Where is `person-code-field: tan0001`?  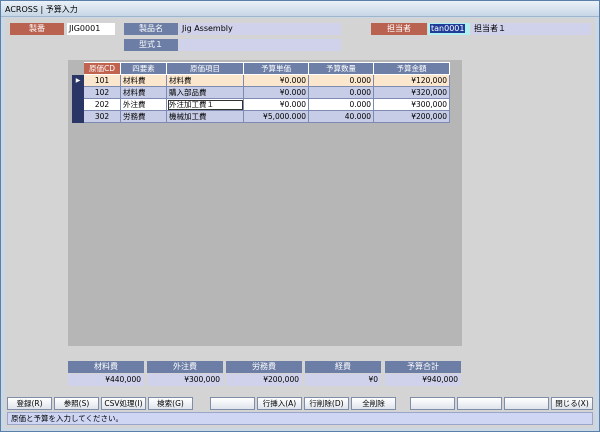 person-code-field: tan0001 is located at coordinates (449, 29).